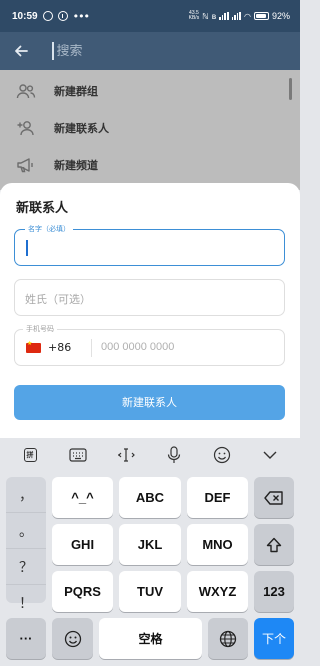 Image resolution: width=320 pixels, height=666 pixels. I want to click on back-arrow-icon, so click(21, 51).